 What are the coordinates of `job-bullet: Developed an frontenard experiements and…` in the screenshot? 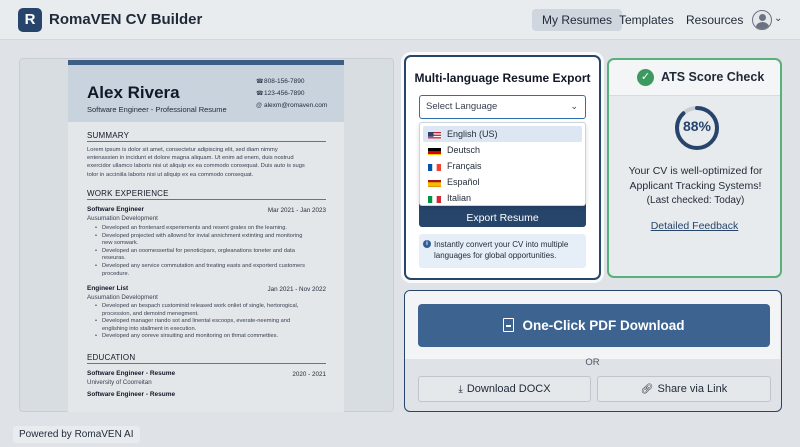 It's located at (202, 229).